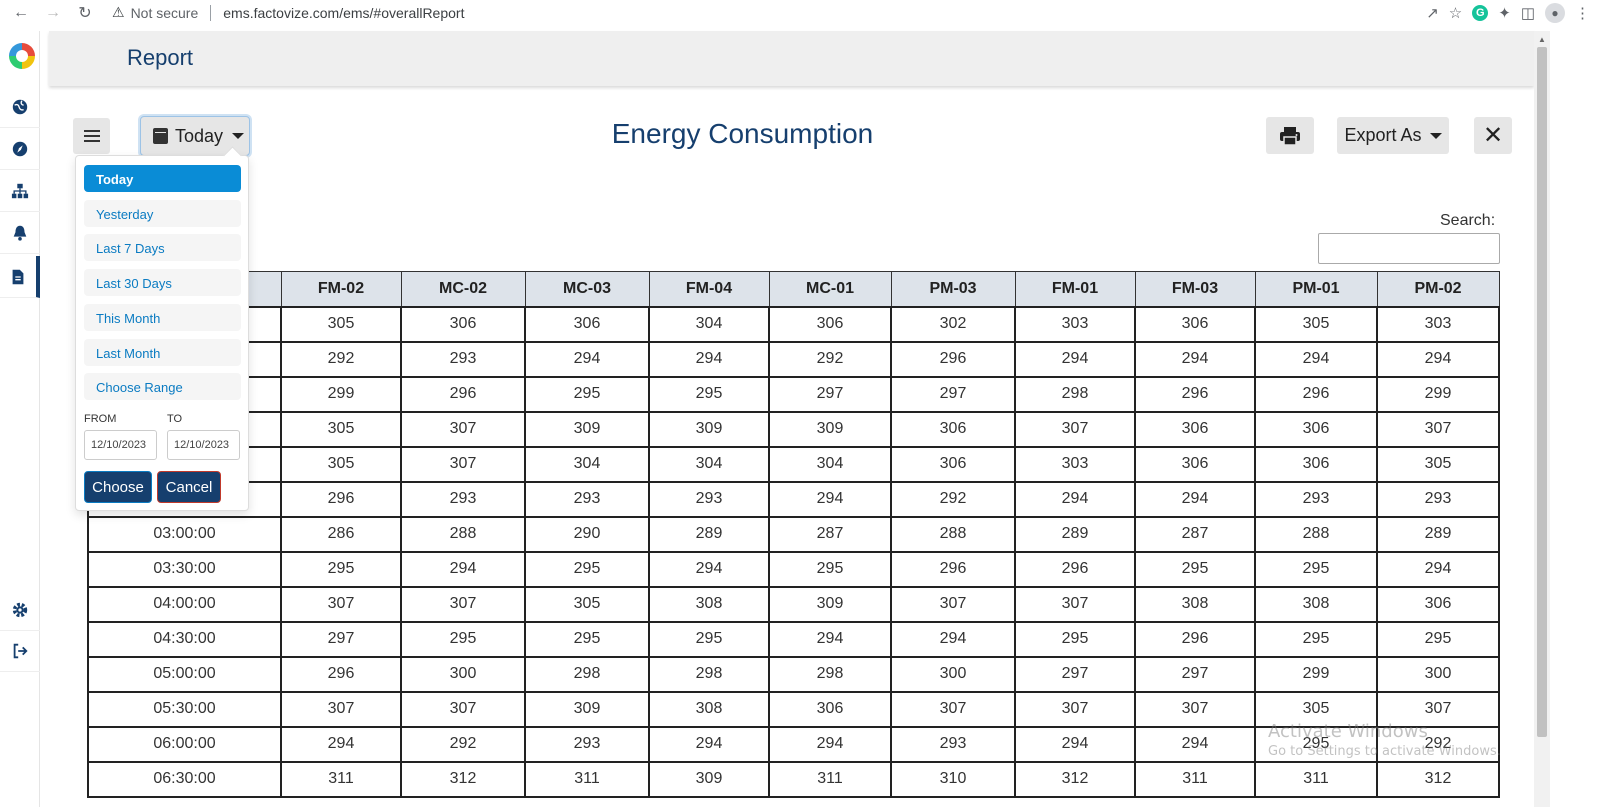  What do you see at coordinates (20, 107) in the screenshot?
I see `globe-icon` at bounding box center [20, 107].